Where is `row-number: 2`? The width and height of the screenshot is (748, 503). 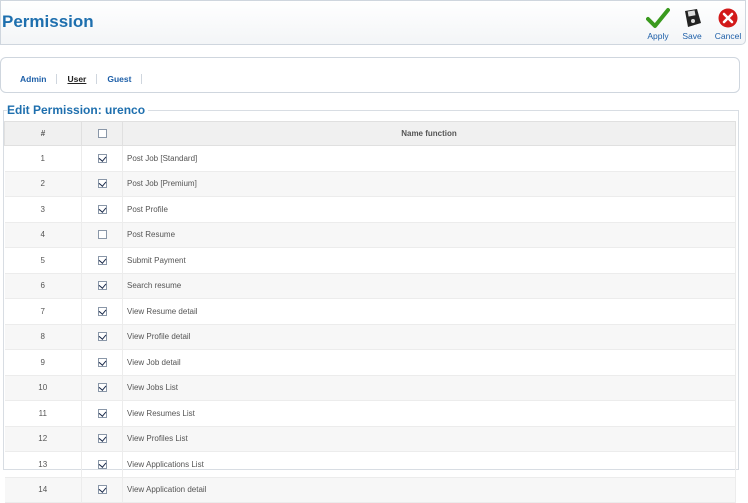 row-number: 2 is located at coordinates (43, 184).